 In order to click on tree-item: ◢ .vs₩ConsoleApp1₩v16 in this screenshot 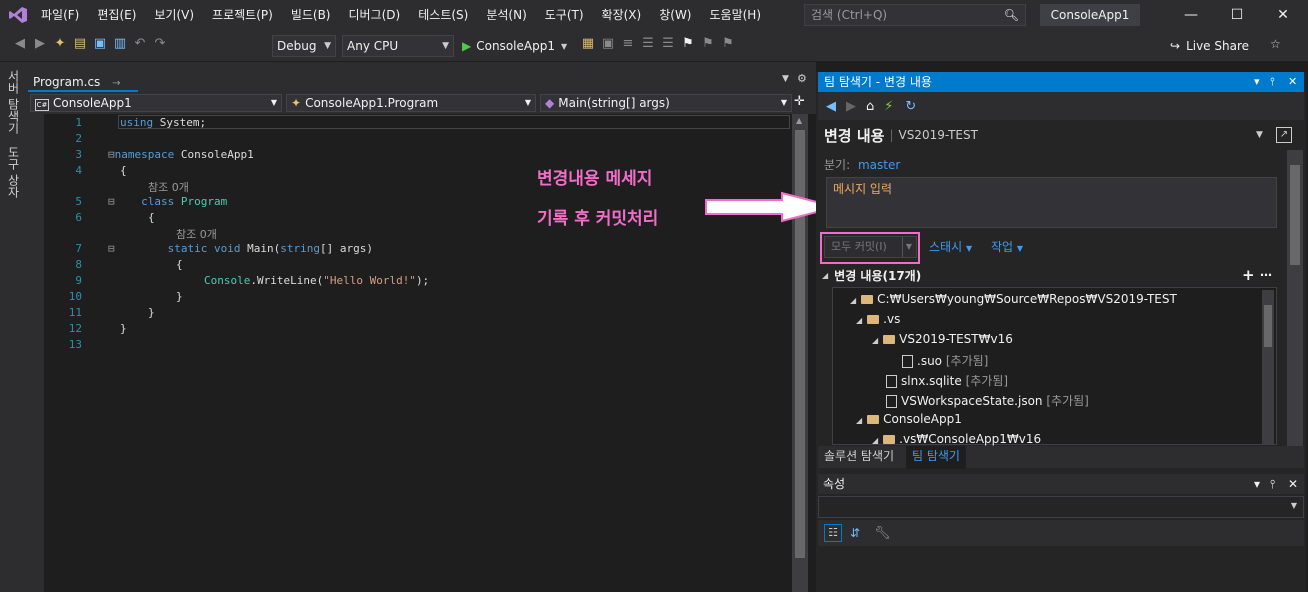, I will do `click(956, 439)`.